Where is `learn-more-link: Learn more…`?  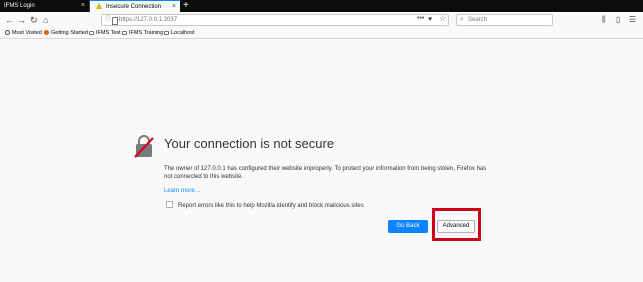 learn-more-link: Learn more… is located at coordinates (182, 191).